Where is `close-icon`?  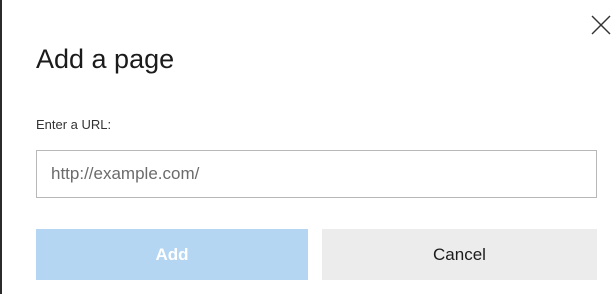 close-icon is located at coordinates (601, 25).